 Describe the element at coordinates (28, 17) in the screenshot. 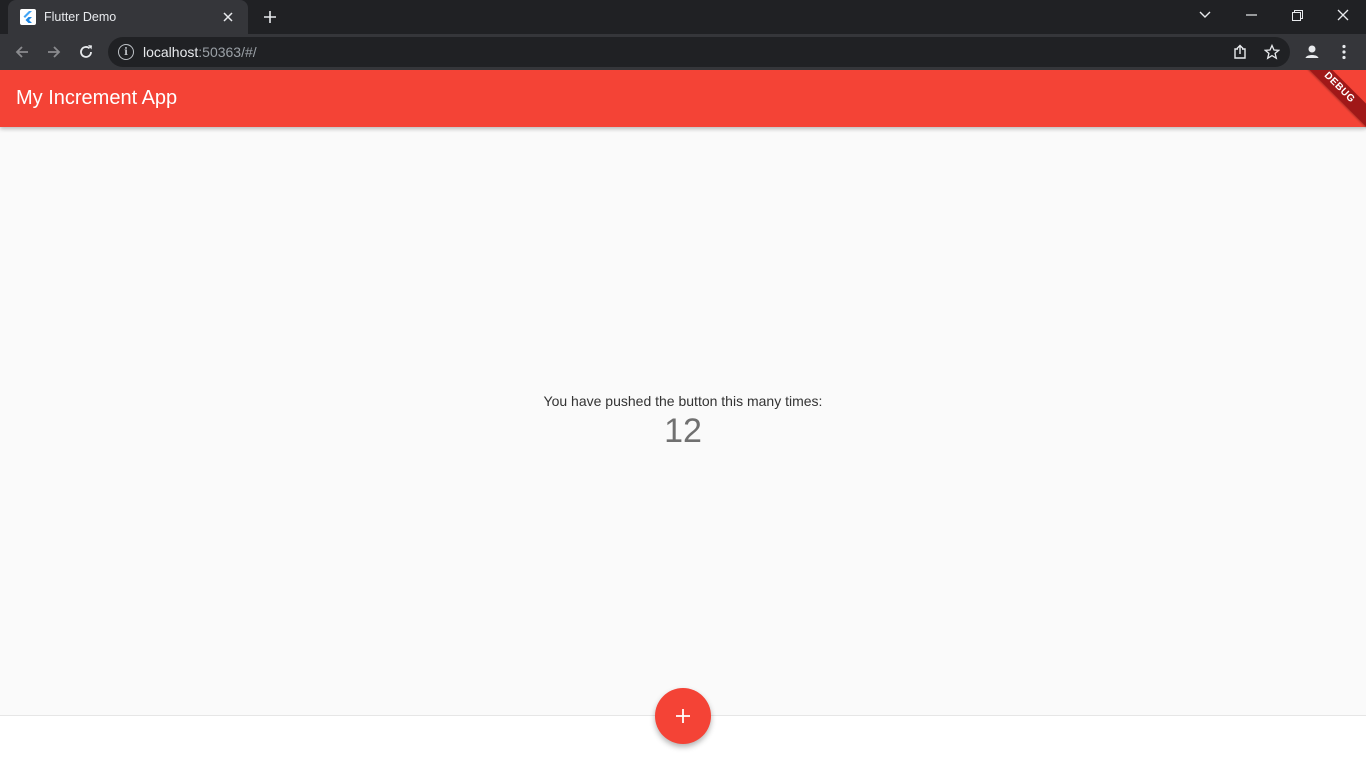

I see `flutter-icon` at that location.